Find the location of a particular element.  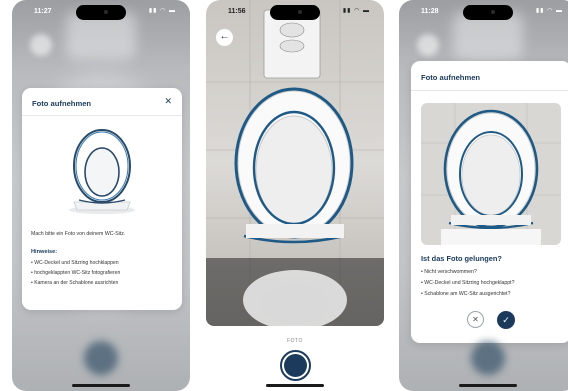

hints-heading: Hinweise: is located at coordinates (44, 252).